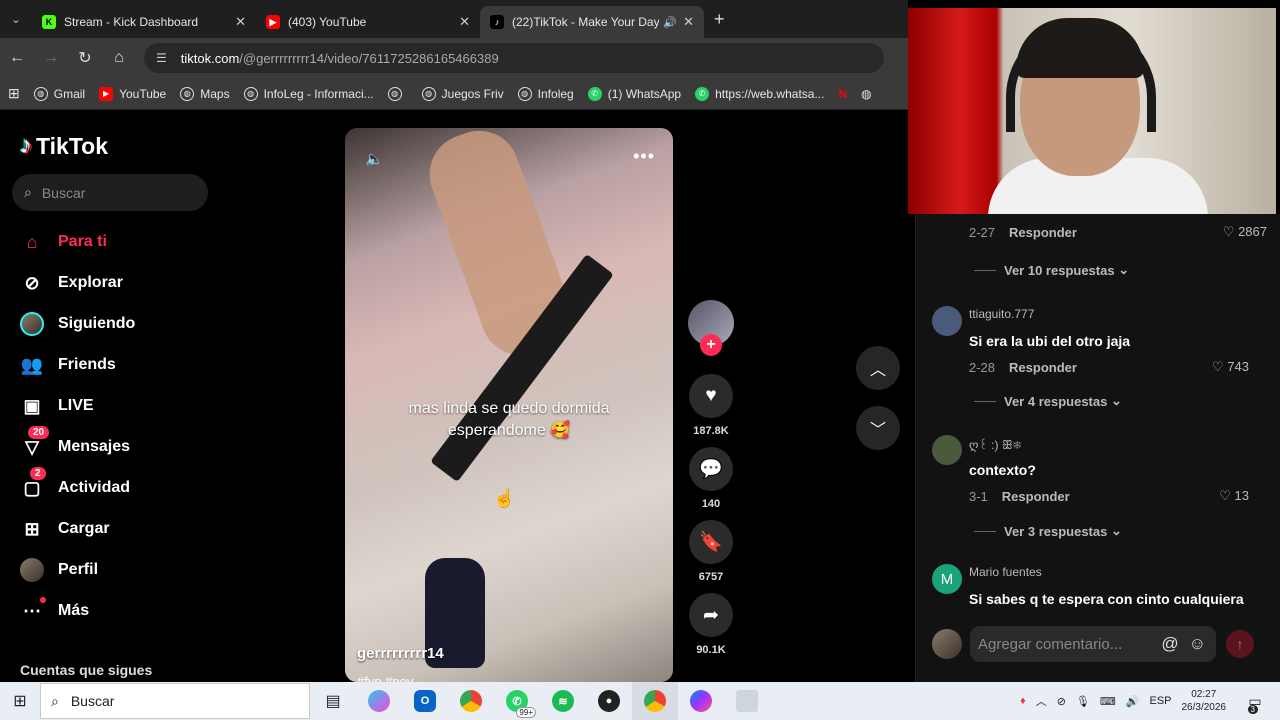 The width and height of the screenshot is (1280, 720). Describe the element at coordinates (400, 653) in the screenshot. I see `video-username: gerrrrrrrrr14` at that location.